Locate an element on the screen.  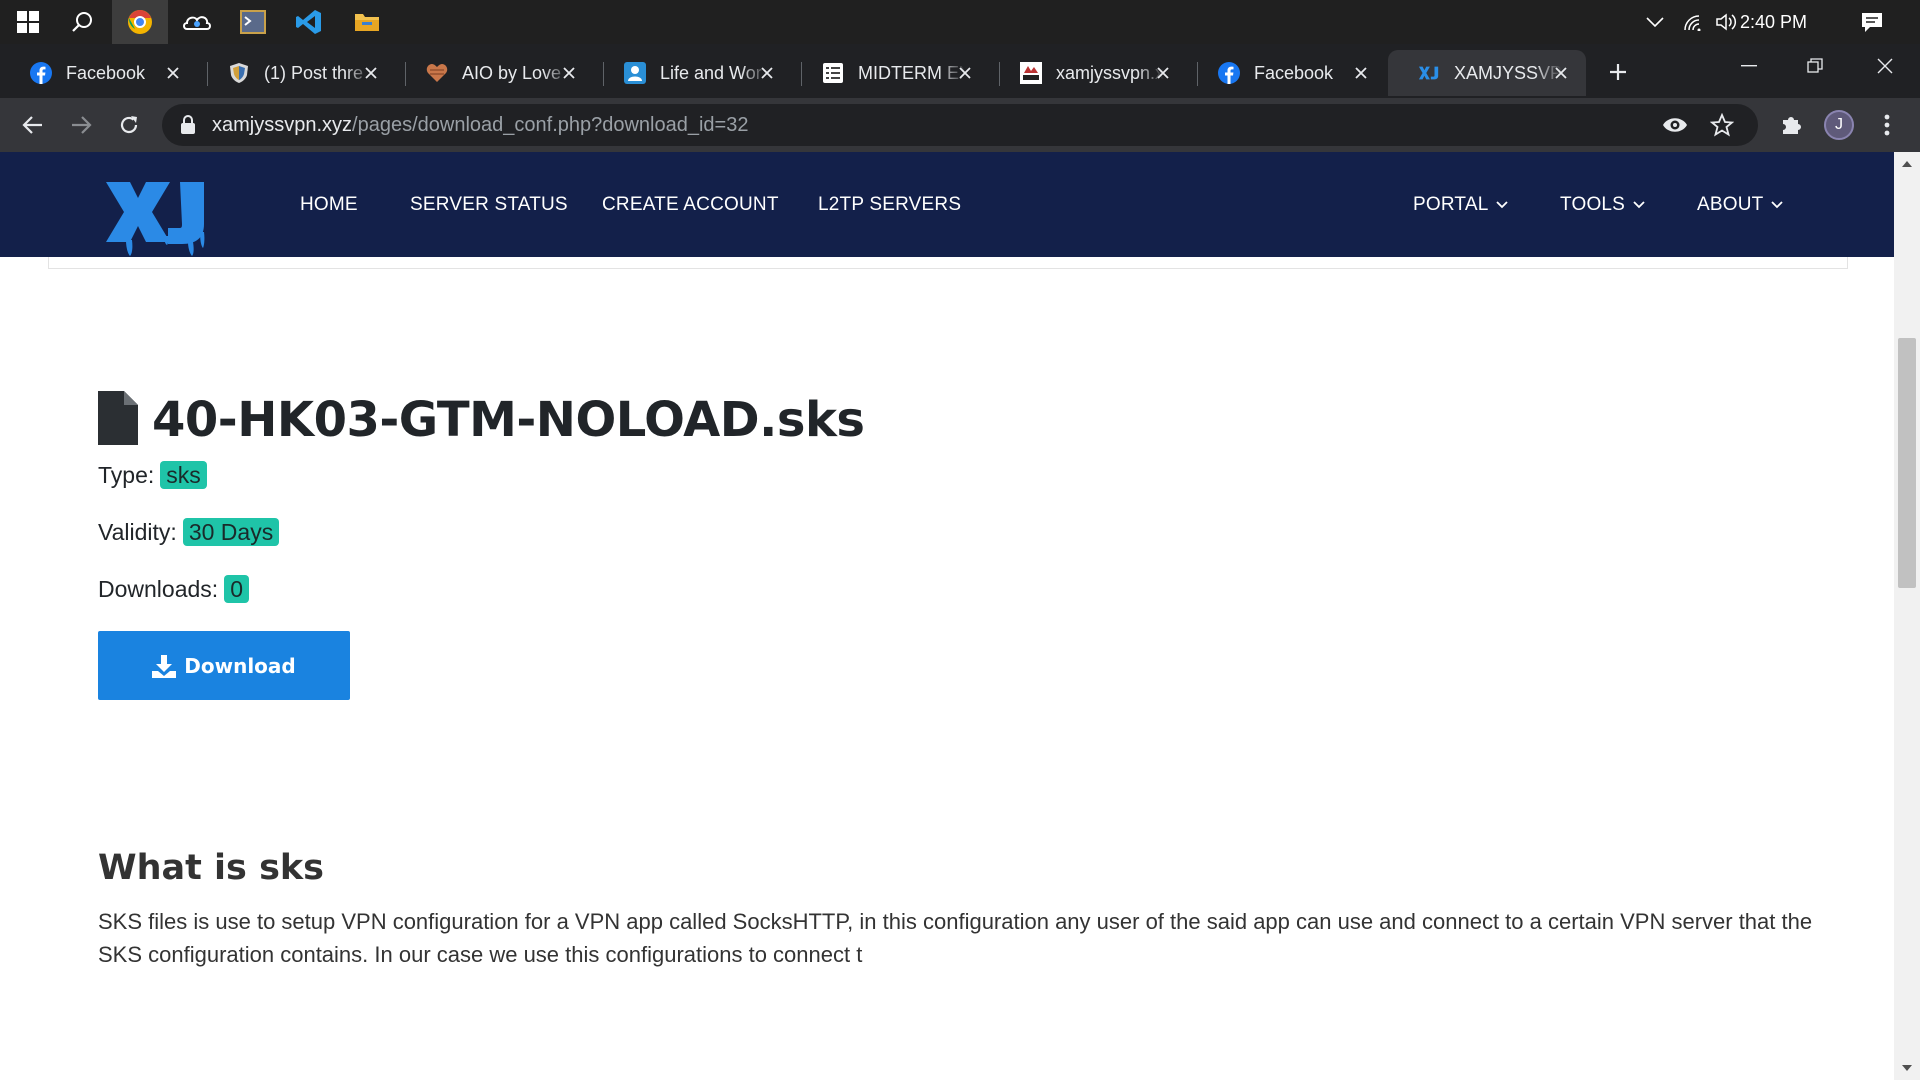
file-downloads-row: Downloads: 0 is located at coordinates (173, 589).